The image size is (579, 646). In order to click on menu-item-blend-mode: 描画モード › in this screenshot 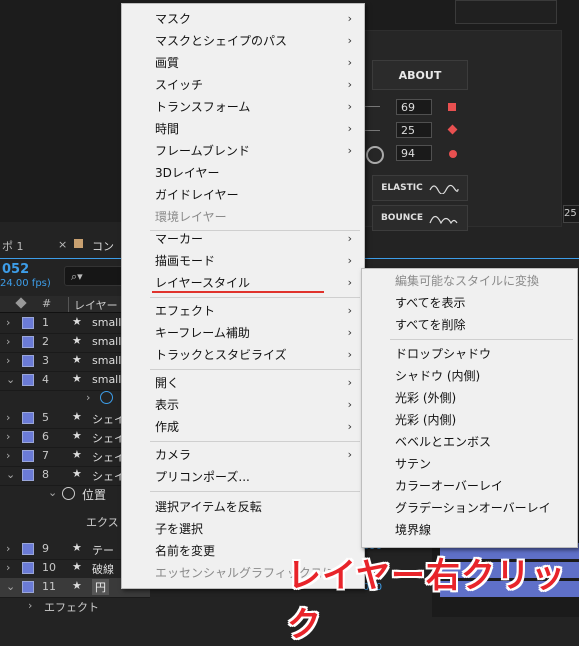, I will do `click(243, 261)`.